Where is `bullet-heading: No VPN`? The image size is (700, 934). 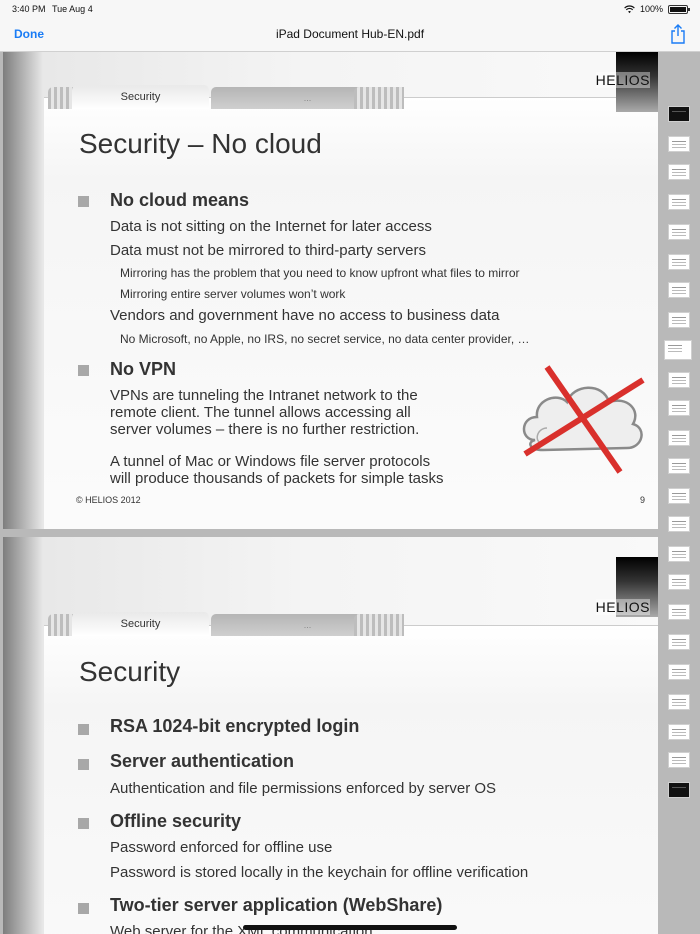
bullet-heading: No VPN is located at coordinates (143, 369).